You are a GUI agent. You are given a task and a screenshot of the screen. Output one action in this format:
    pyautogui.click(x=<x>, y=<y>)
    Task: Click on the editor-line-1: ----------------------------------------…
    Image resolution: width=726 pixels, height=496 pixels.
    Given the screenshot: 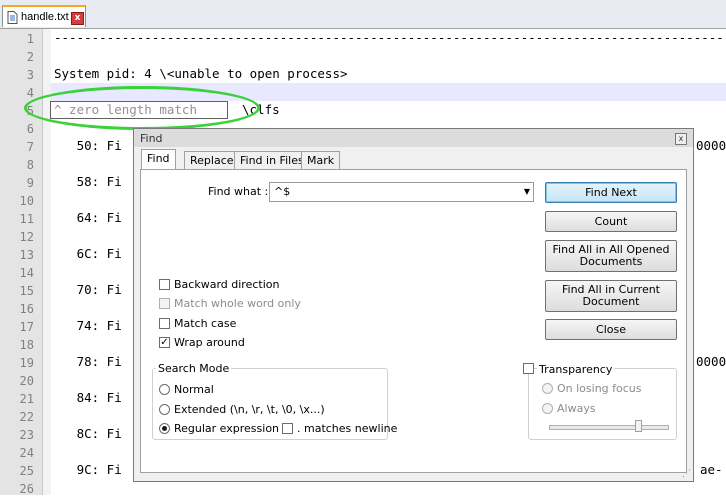 What is the action you would take?
    pyautogui.click(x=390, y=37)
    